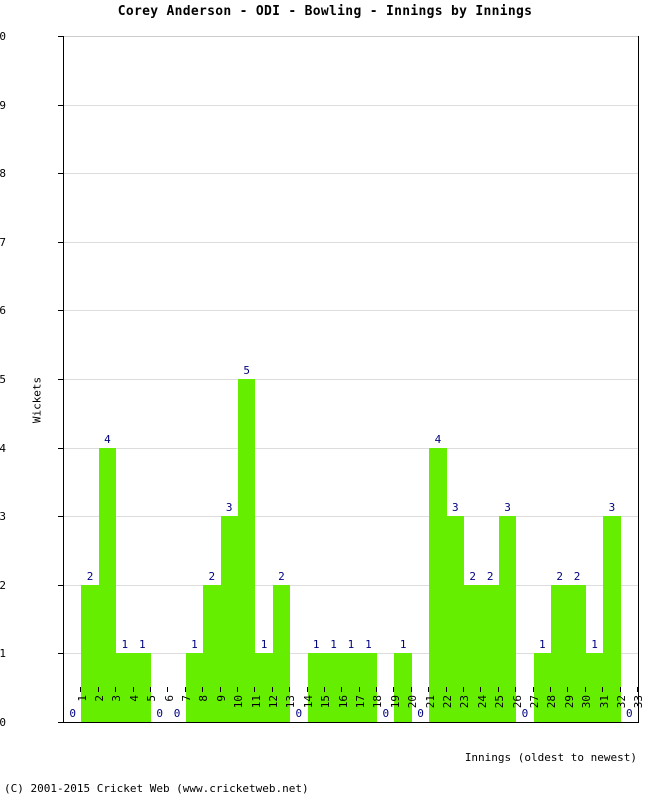 Image resolution: width=650 pixels, height=800 pixels. I want to click on x-tick-label: 6, so click(169, 698).